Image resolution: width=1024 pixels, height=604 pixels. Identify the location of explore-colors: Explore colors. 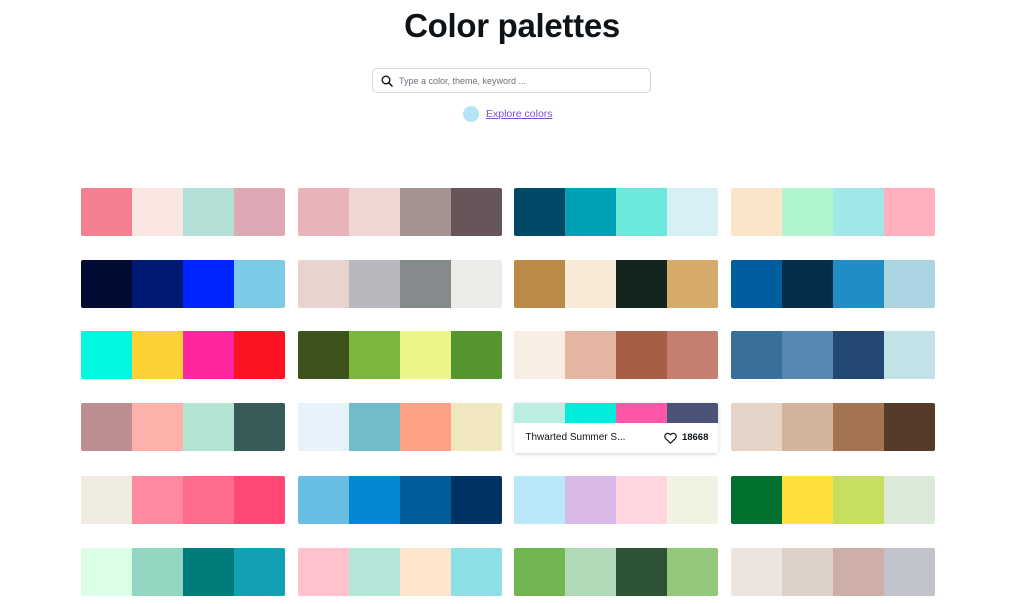
(508, 114).